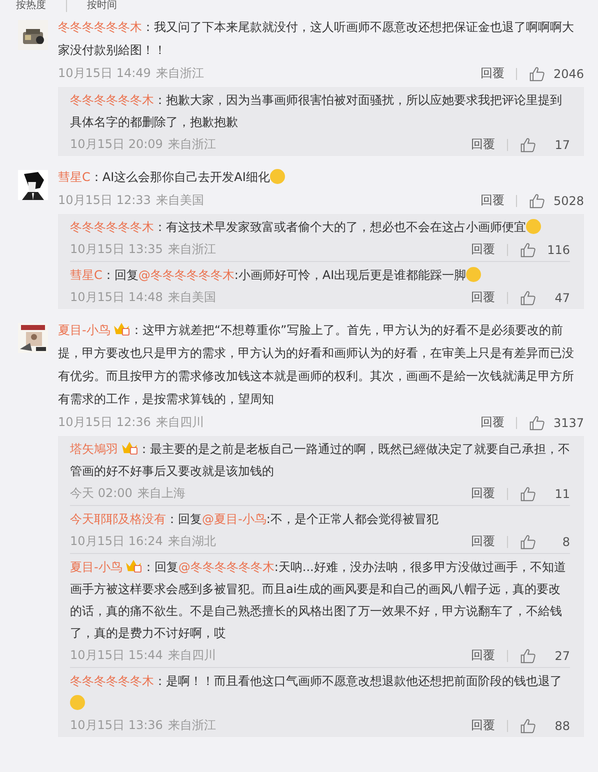 The height and width of the screenshot is (772, 598). I want to click on like-count: 5028, so click(568, 201).